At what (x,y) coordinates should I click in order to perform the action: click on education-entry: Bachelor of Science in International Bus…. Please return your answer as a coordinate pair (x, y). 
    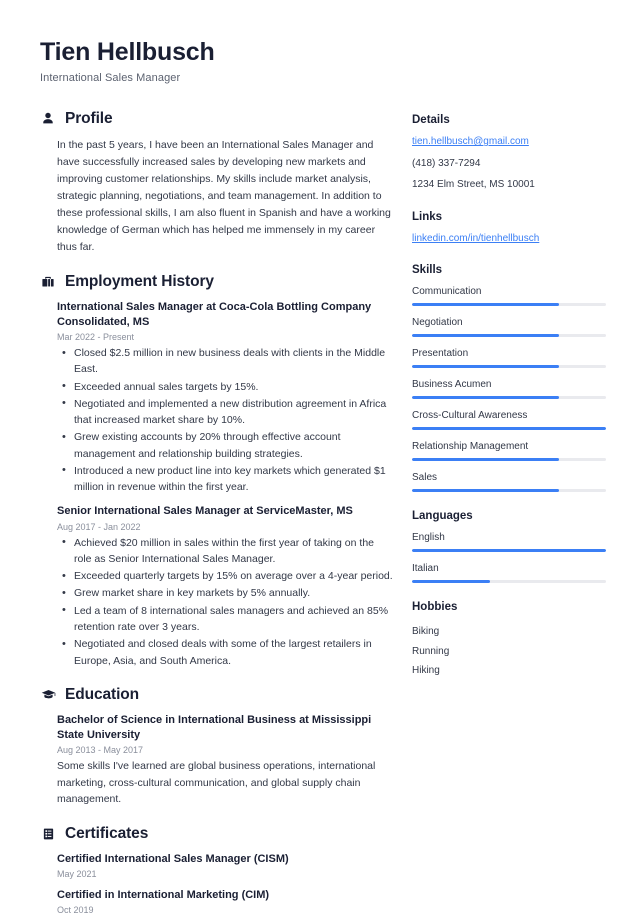
    Looking at the image, I should click on (225, 760).